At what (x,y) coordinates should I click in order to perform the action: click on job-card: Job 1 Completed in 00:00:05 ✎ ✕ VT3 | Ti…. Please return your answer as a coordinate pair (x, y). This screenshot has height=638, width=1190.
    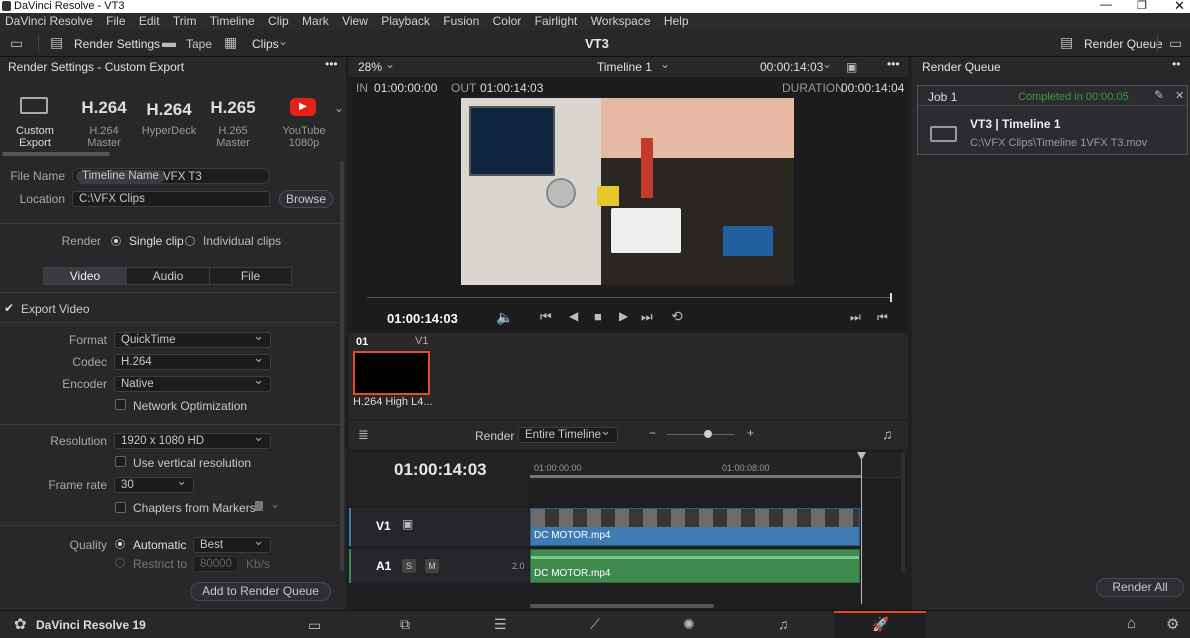
    Looking at the image, I should click on (1052, 120).